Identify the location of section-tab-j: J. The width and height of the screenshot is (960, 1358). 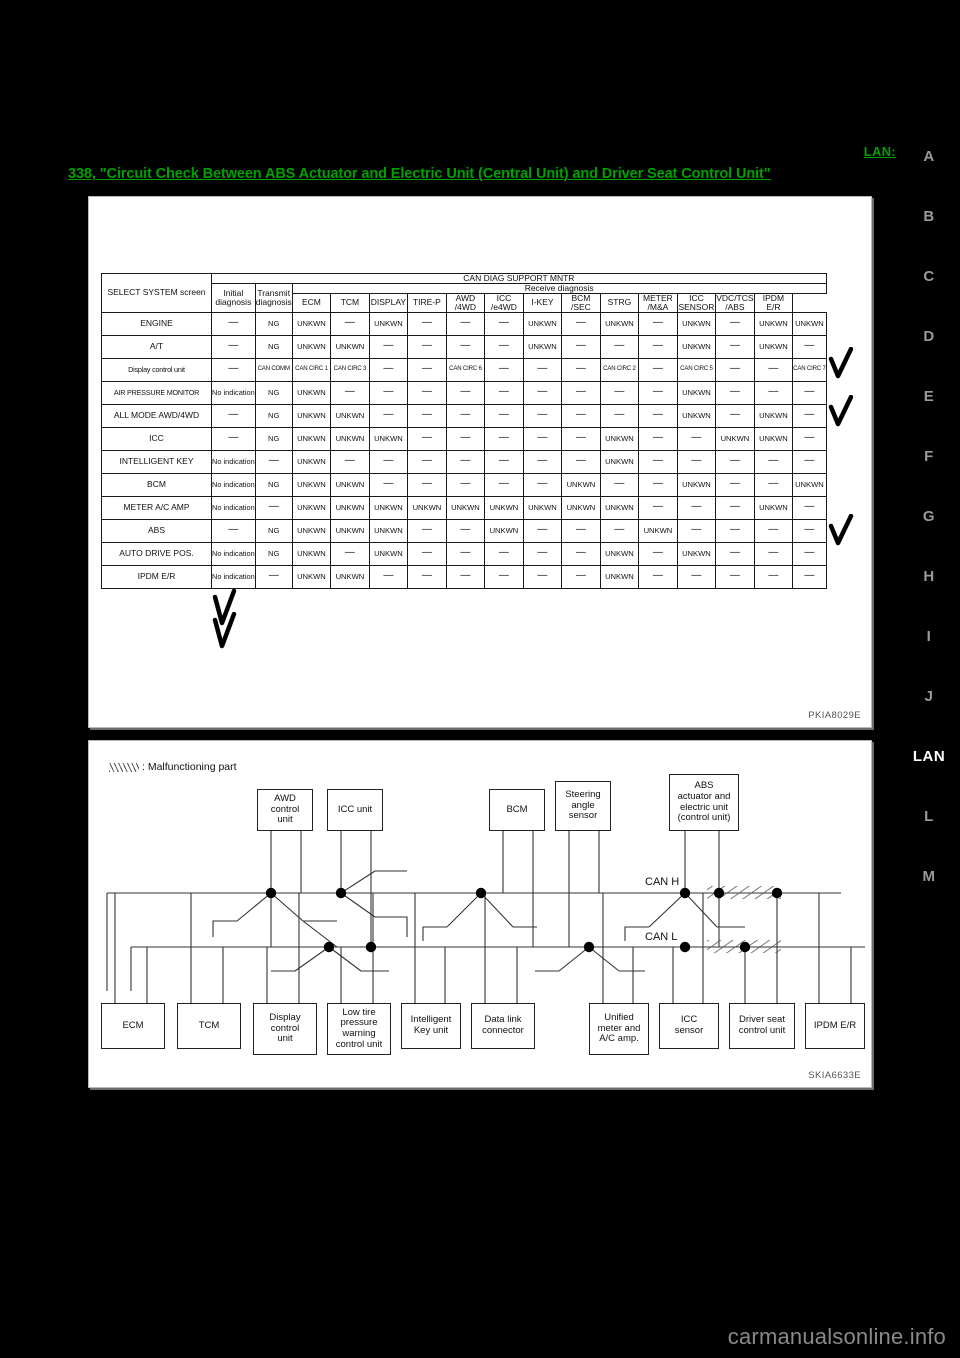
(929, 696).